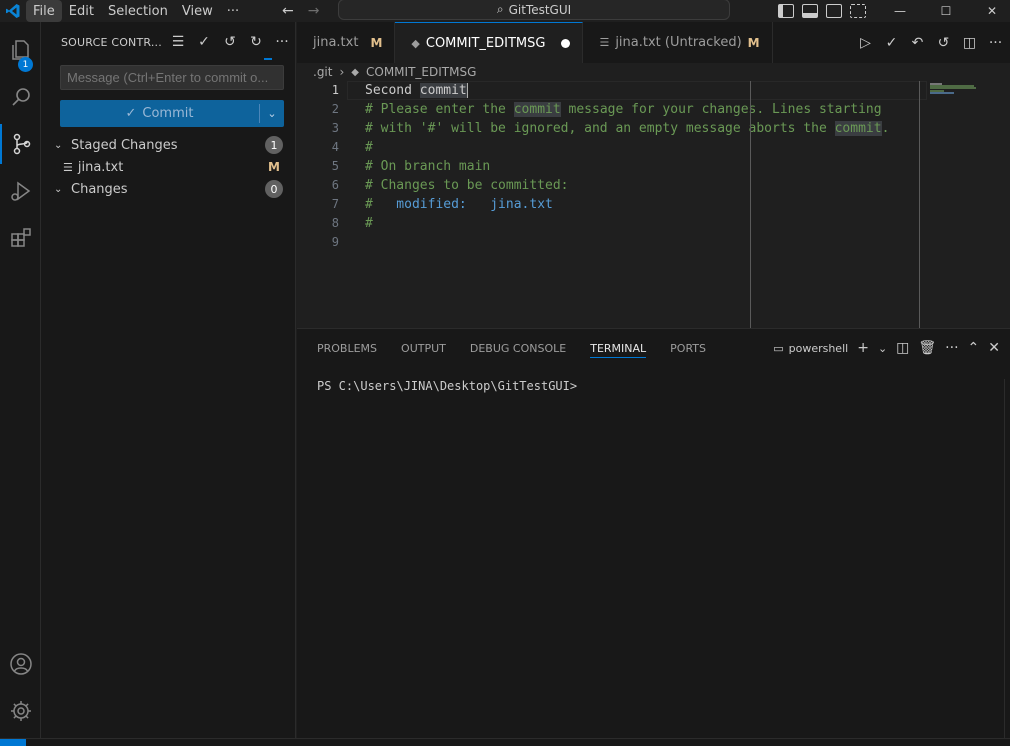  Describe the element at coordinates (233, 11) in the screenshot. I see `menu-more: ···` at that location.